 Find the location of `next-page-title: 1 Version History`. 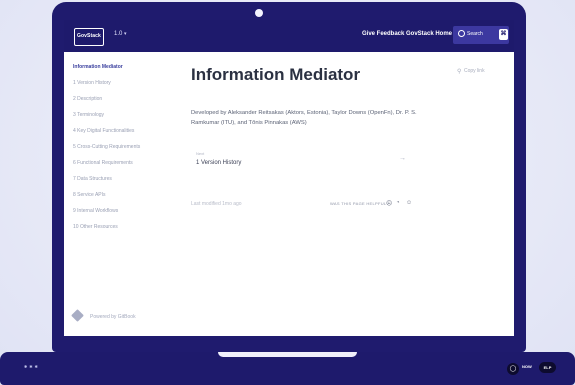

next-page-title: 1 Version History is located at coordinates (218, 163).